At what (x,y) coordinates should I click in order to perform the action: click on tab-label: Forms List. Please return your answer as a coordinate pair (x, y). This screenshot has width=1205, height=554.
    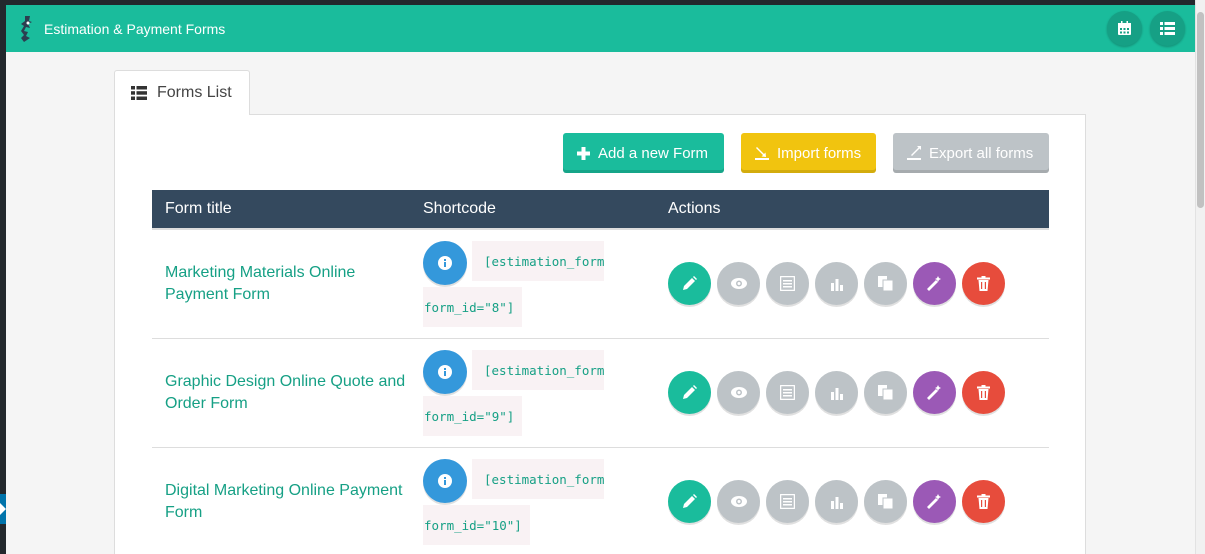
    Looking at the image, I should click on (194, 92).